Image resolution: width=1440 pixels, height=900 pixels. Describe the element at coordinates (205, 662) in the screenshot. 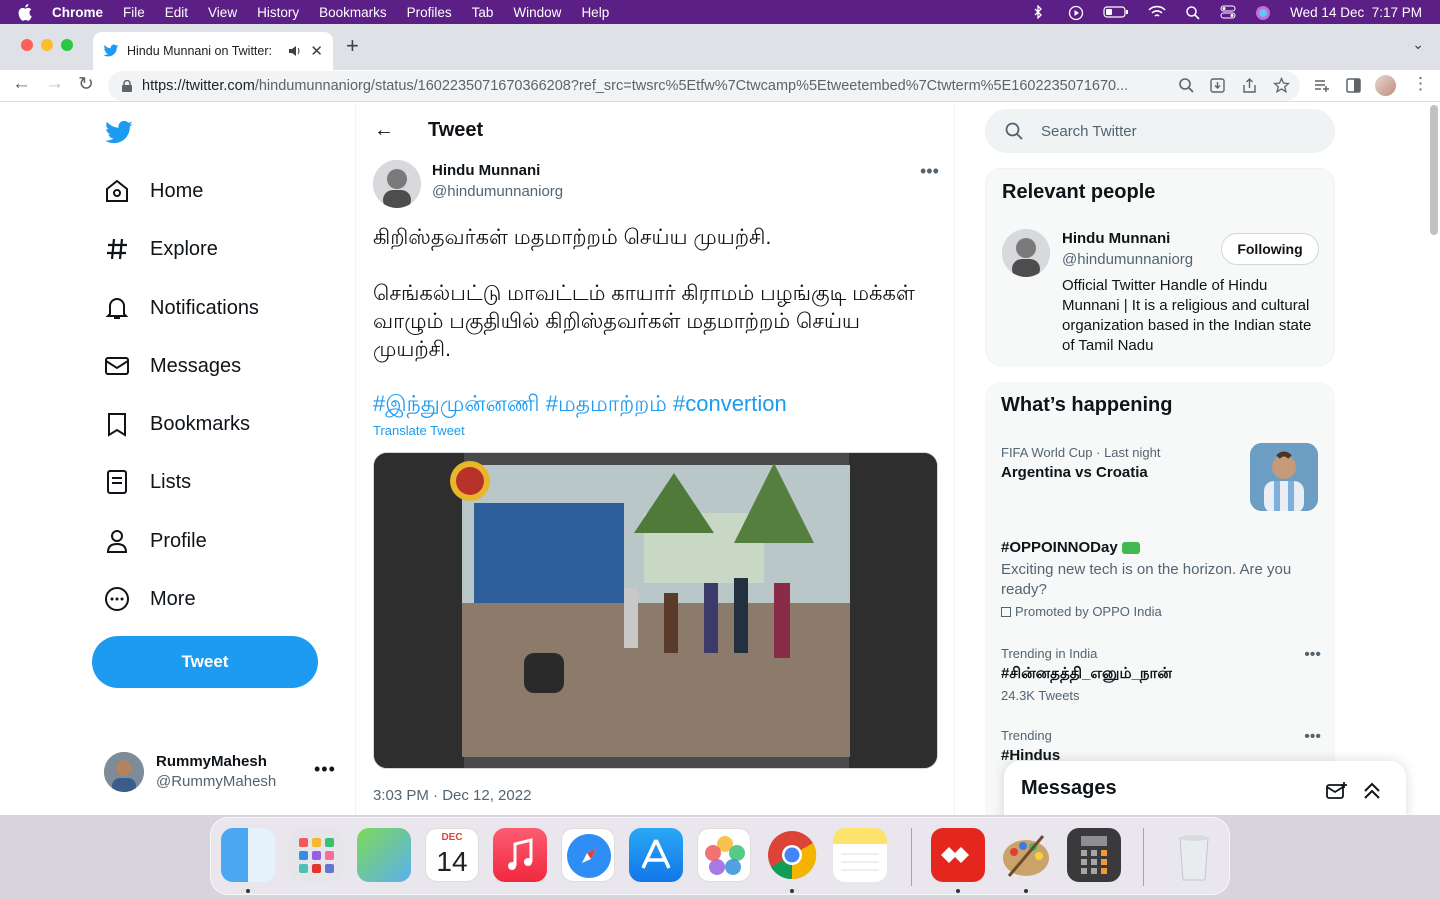

I see `compose-tweet-button: Tweet` at that location.